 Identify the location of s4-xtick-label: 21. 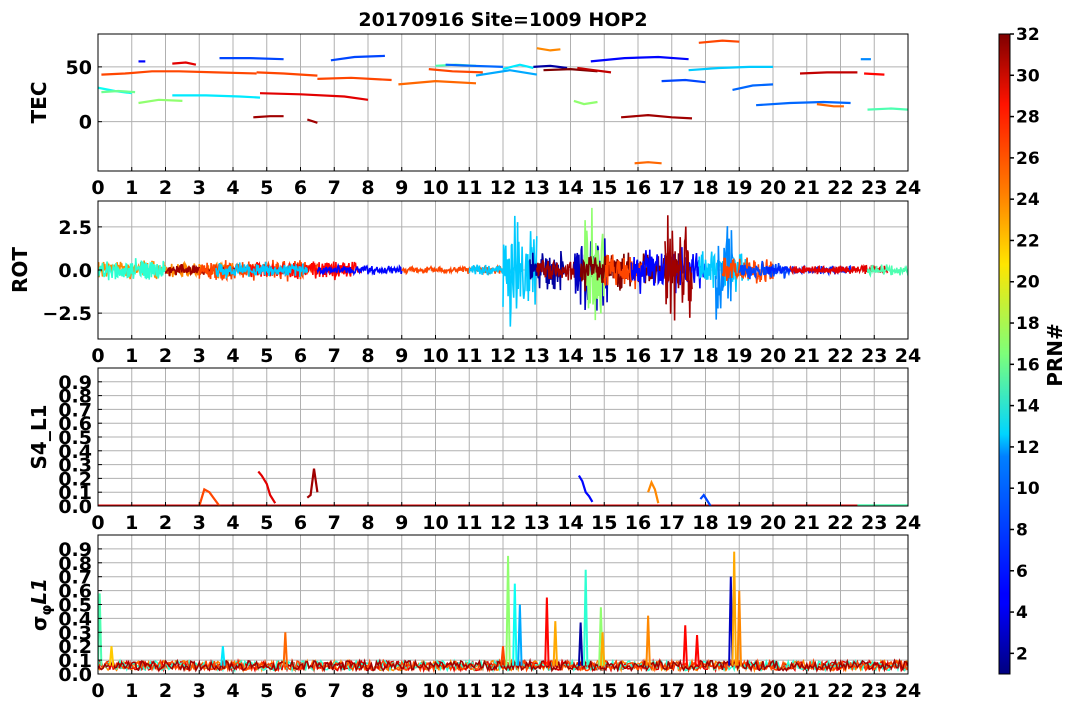
(807, 523).